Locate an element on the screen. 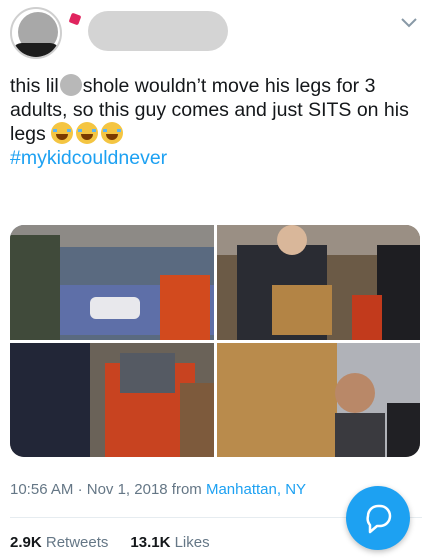  avatar-hat is located at coordinates (36, 50).